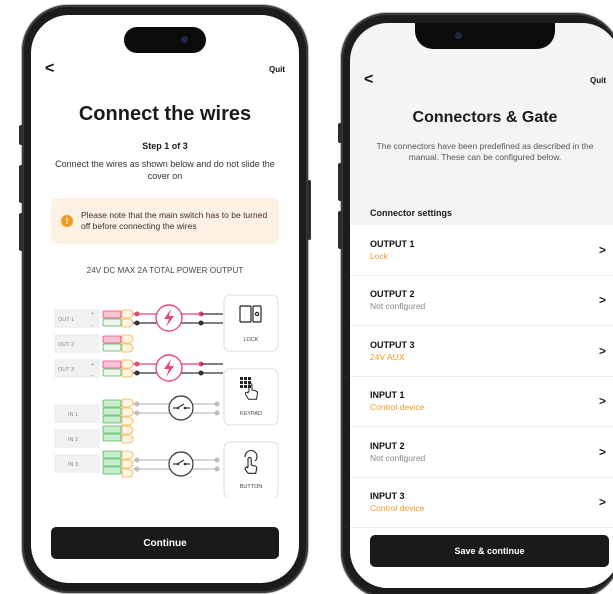 This screenshot has width=613, height=594. I want to click on page-title: Connect the wires, so click(165, 114).